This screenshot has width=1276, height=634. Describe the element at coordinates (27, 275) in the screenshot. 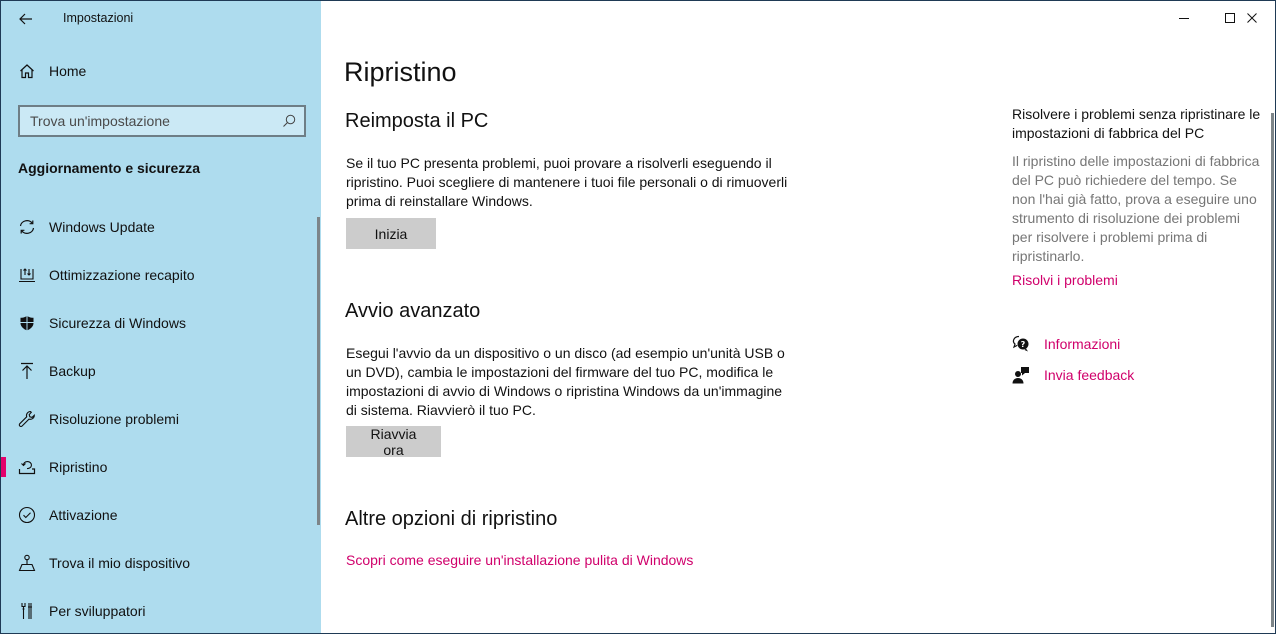

I see `delivery-optimization-icon` at that location.